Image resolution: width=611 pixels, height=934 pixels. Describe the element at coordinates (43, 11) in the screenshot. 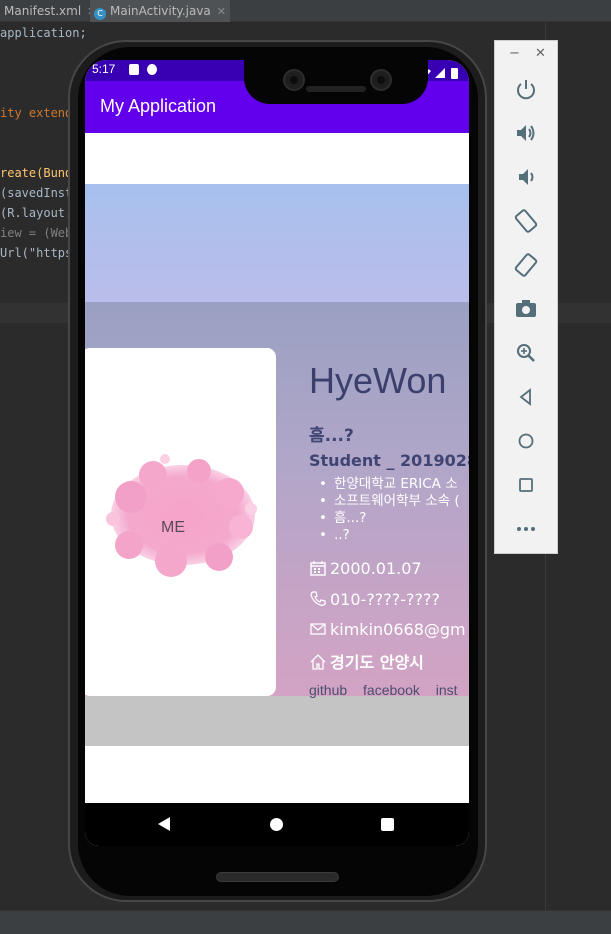

I see `tab-manifest-label: Manifest.xml` at that location.